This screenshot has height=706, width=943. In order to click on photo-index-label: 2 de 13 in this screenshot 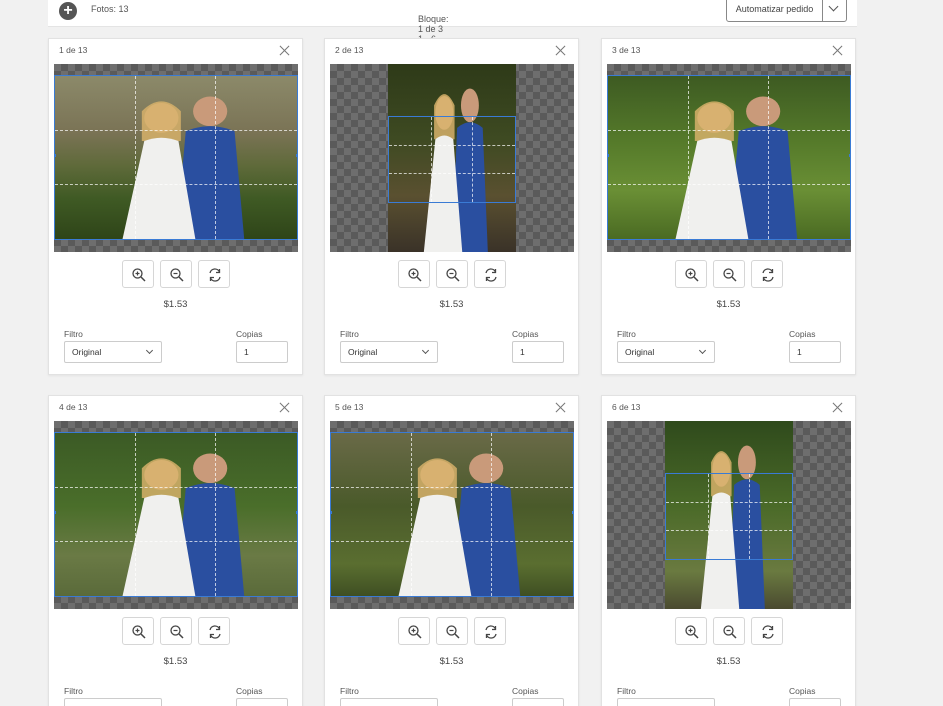, I will do `click(349, 50)`.